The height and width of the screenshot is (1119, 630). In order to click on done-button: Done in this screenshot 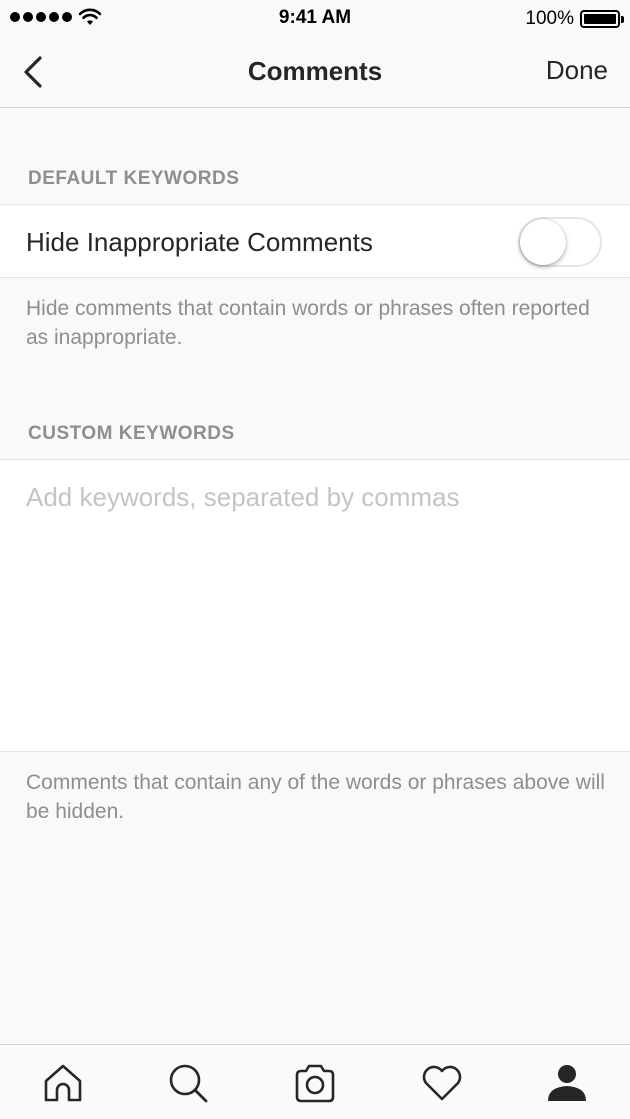, I will do `click(577, 70)`.